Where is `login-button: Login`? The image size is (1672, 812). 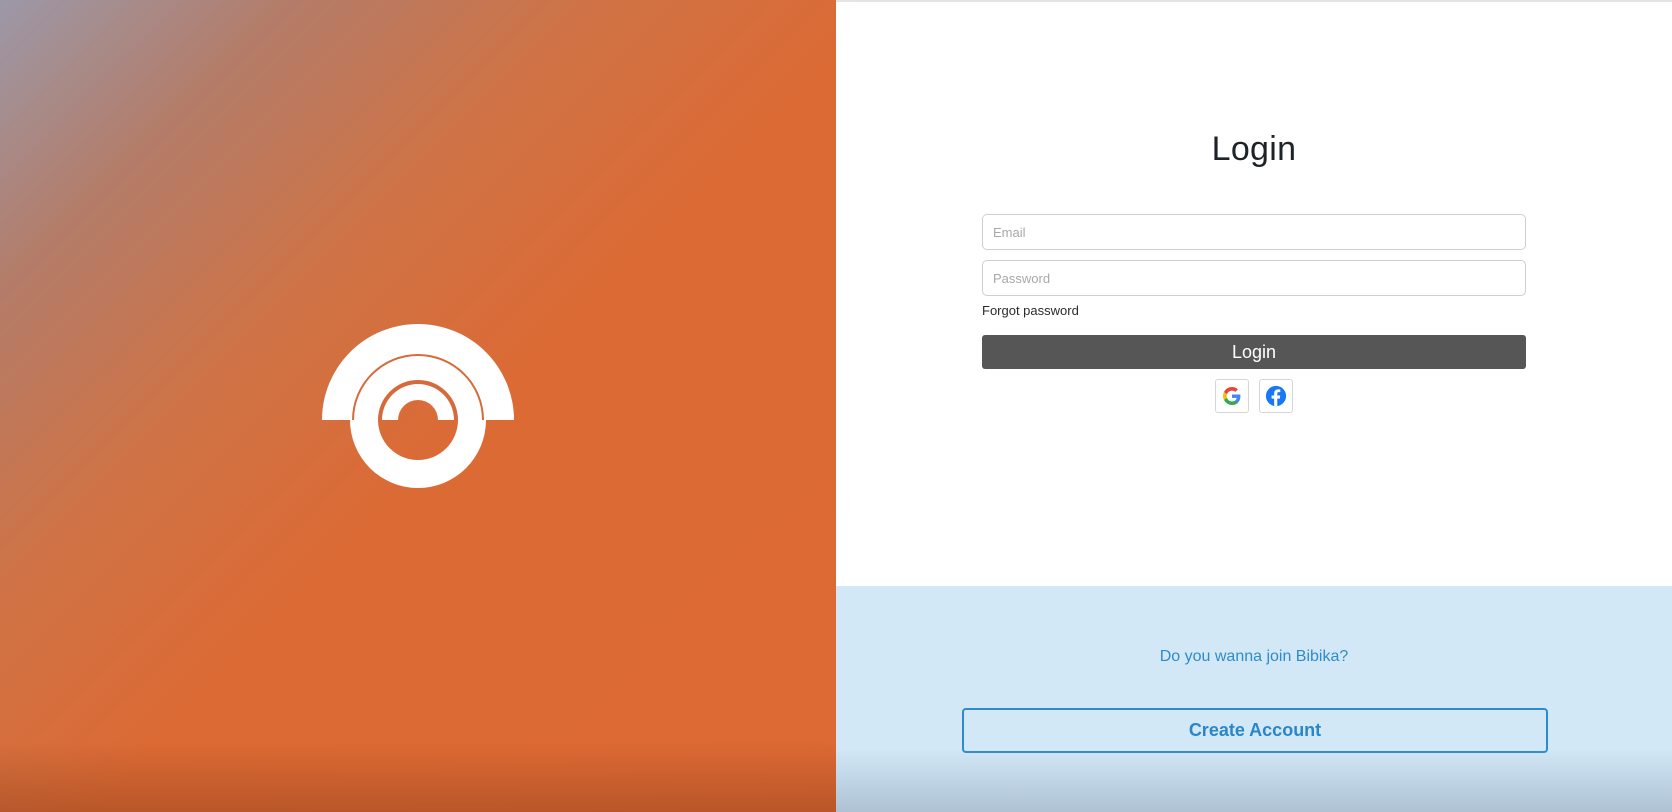
login-button: Login is located at coordinates (1254, 352).